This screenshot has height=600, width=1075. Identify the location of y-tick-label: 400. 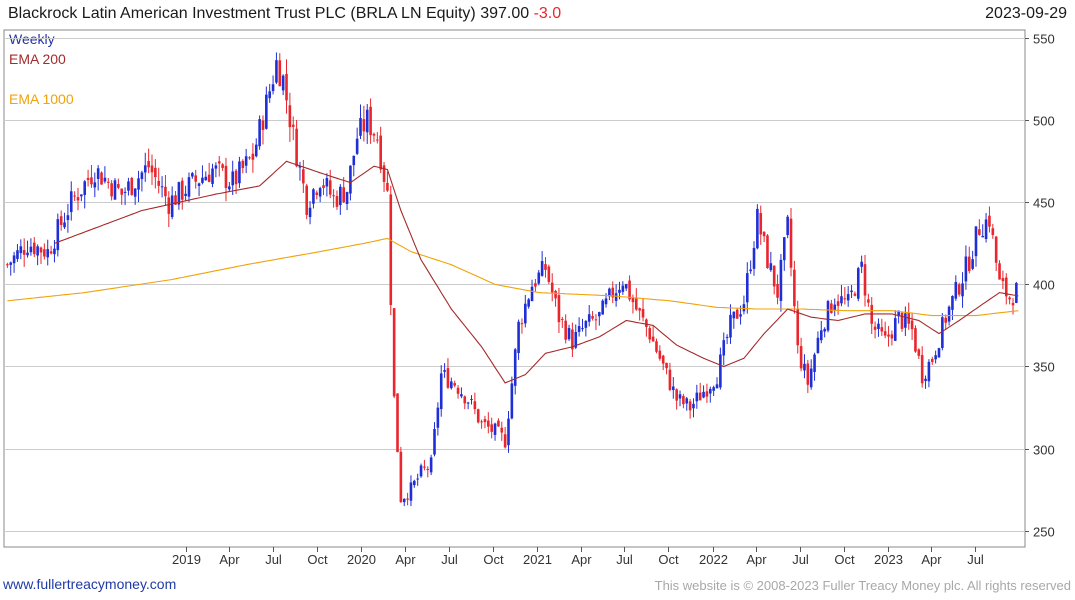
(1044, 285).